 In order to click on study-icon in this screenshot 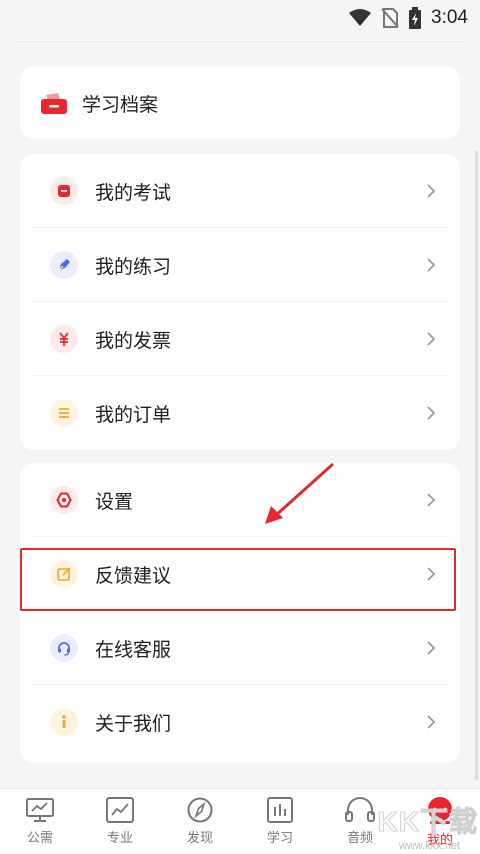, I will do `click(280, 810)`.